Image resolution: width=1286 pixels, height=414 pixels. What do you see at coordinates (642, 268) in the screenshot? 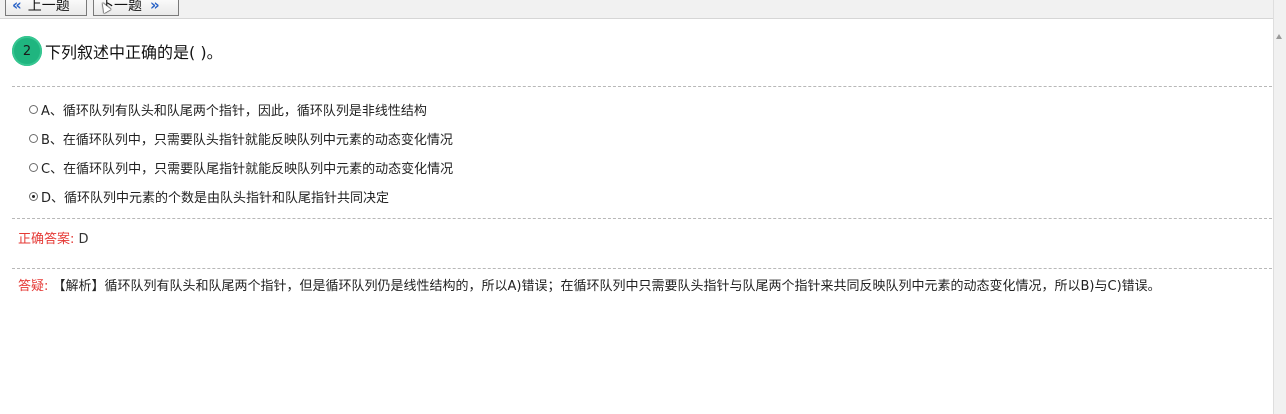
I see `answer-divider` at bounding box center [642, 268].